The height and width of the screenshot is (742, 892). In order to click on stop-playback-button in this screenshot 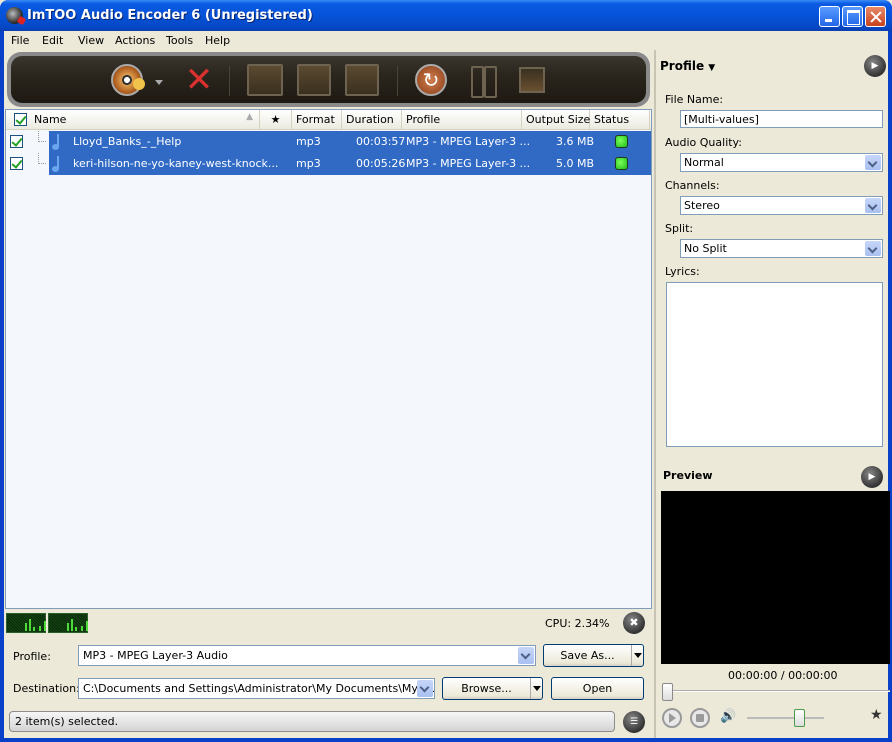, I will do `click(700, 718)`.